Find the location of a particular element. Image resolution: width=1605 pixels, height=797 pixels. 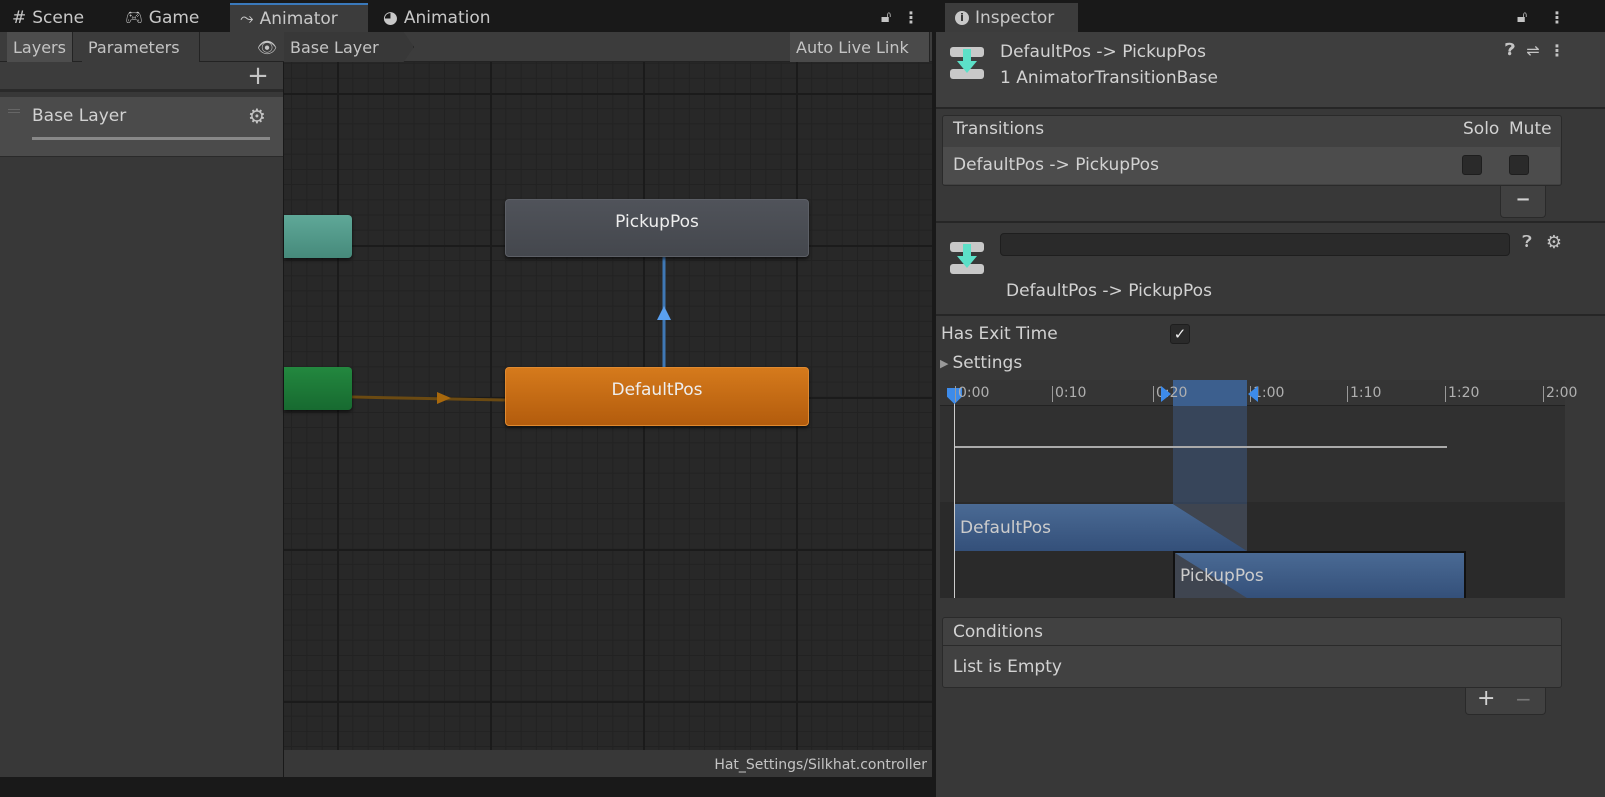

transition-timeline: DefaultPos PickupPos is located at coordinates (1252, 489).